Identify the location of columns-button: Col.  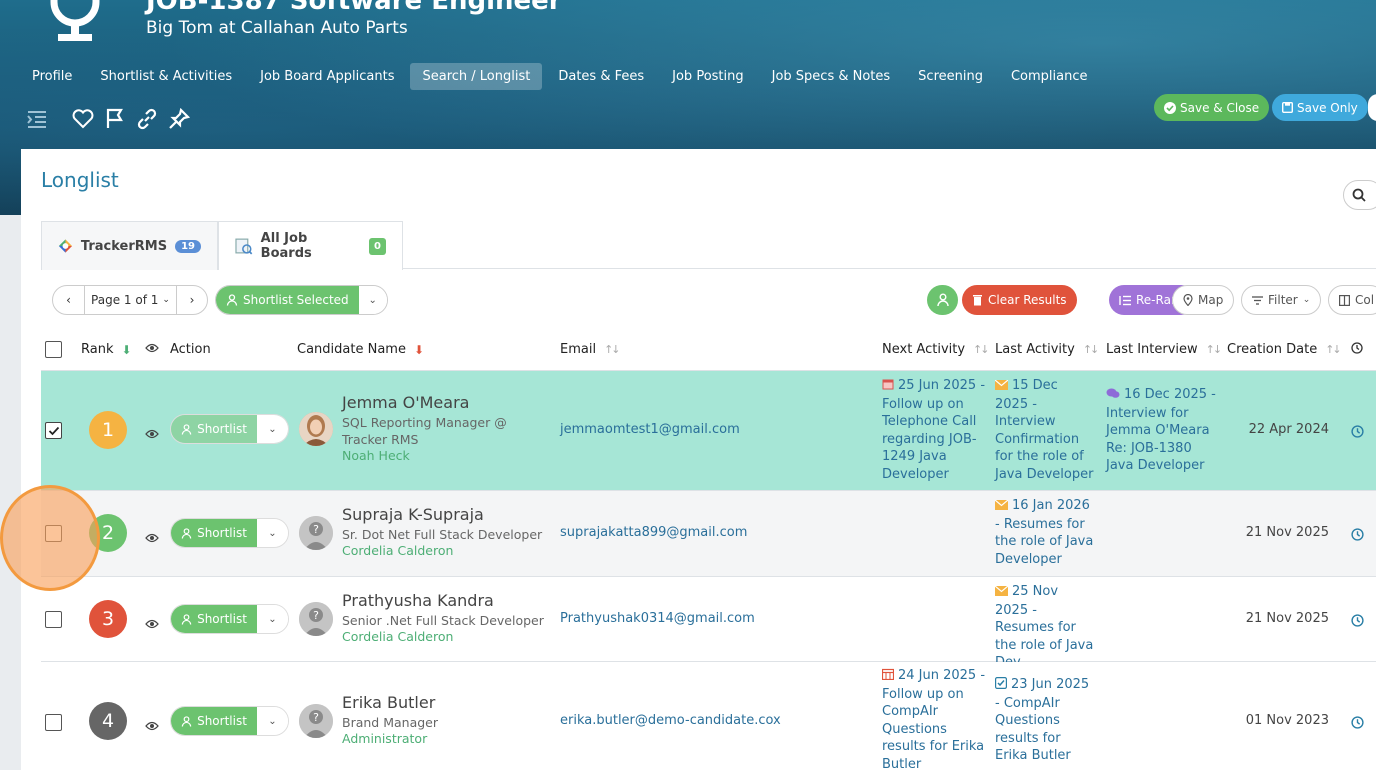
(1352, 300).